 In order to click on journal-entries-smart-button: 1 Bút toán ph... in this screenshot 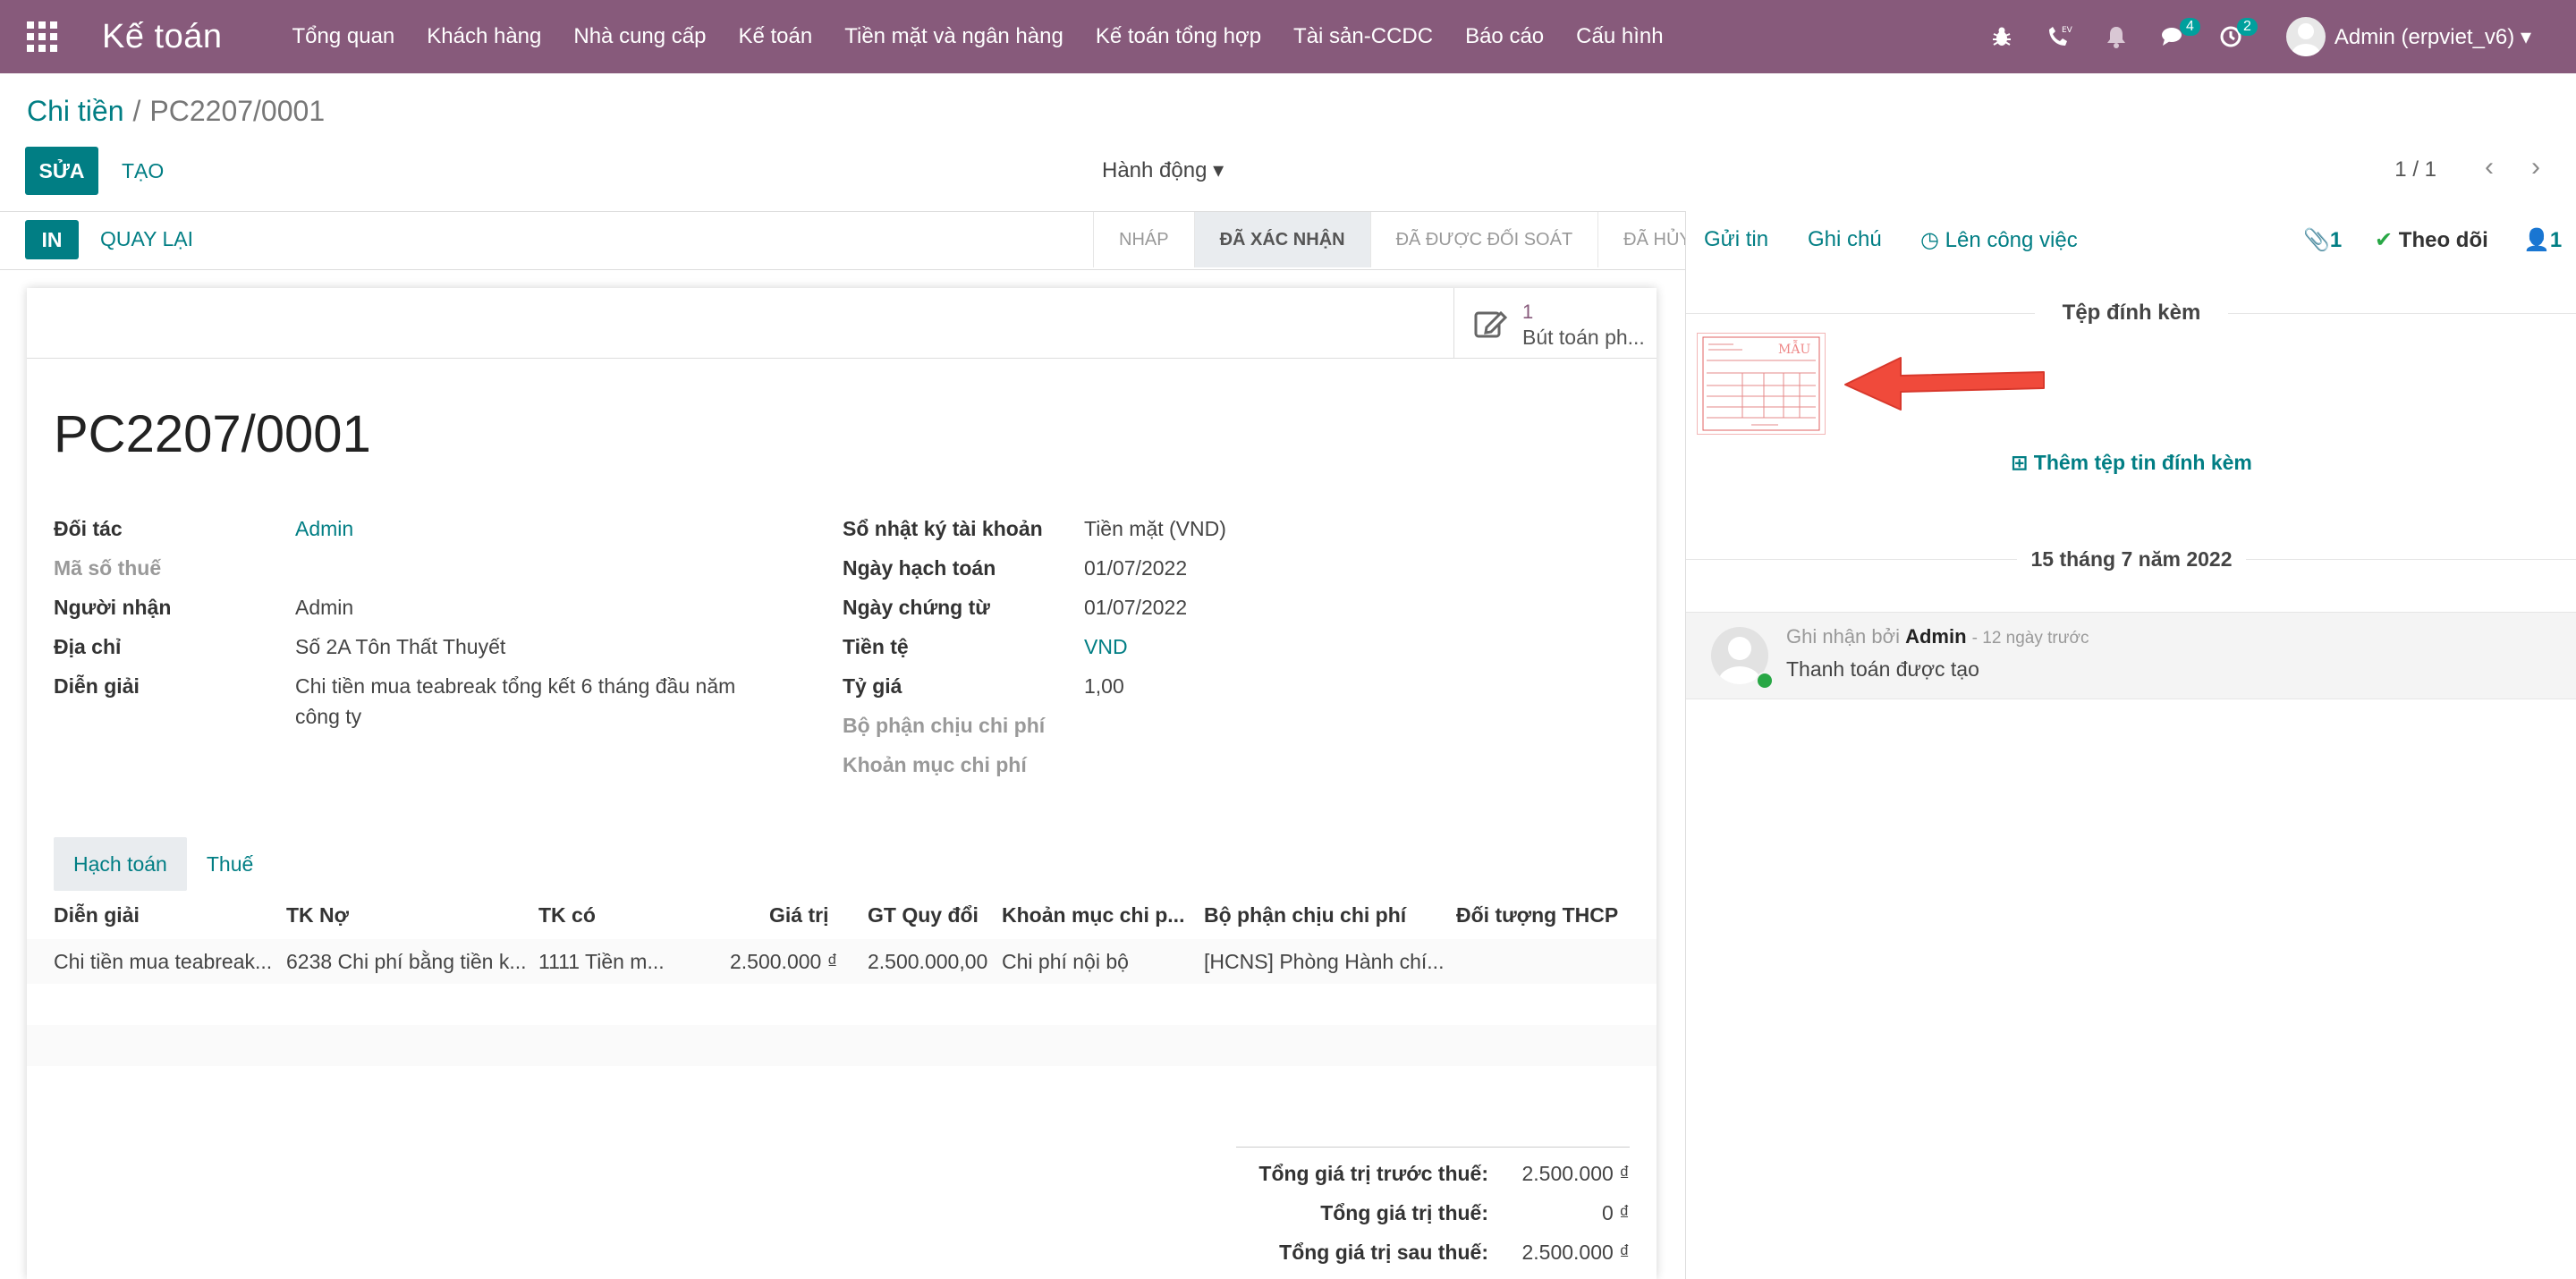, I will do `click(1555, 323)`.